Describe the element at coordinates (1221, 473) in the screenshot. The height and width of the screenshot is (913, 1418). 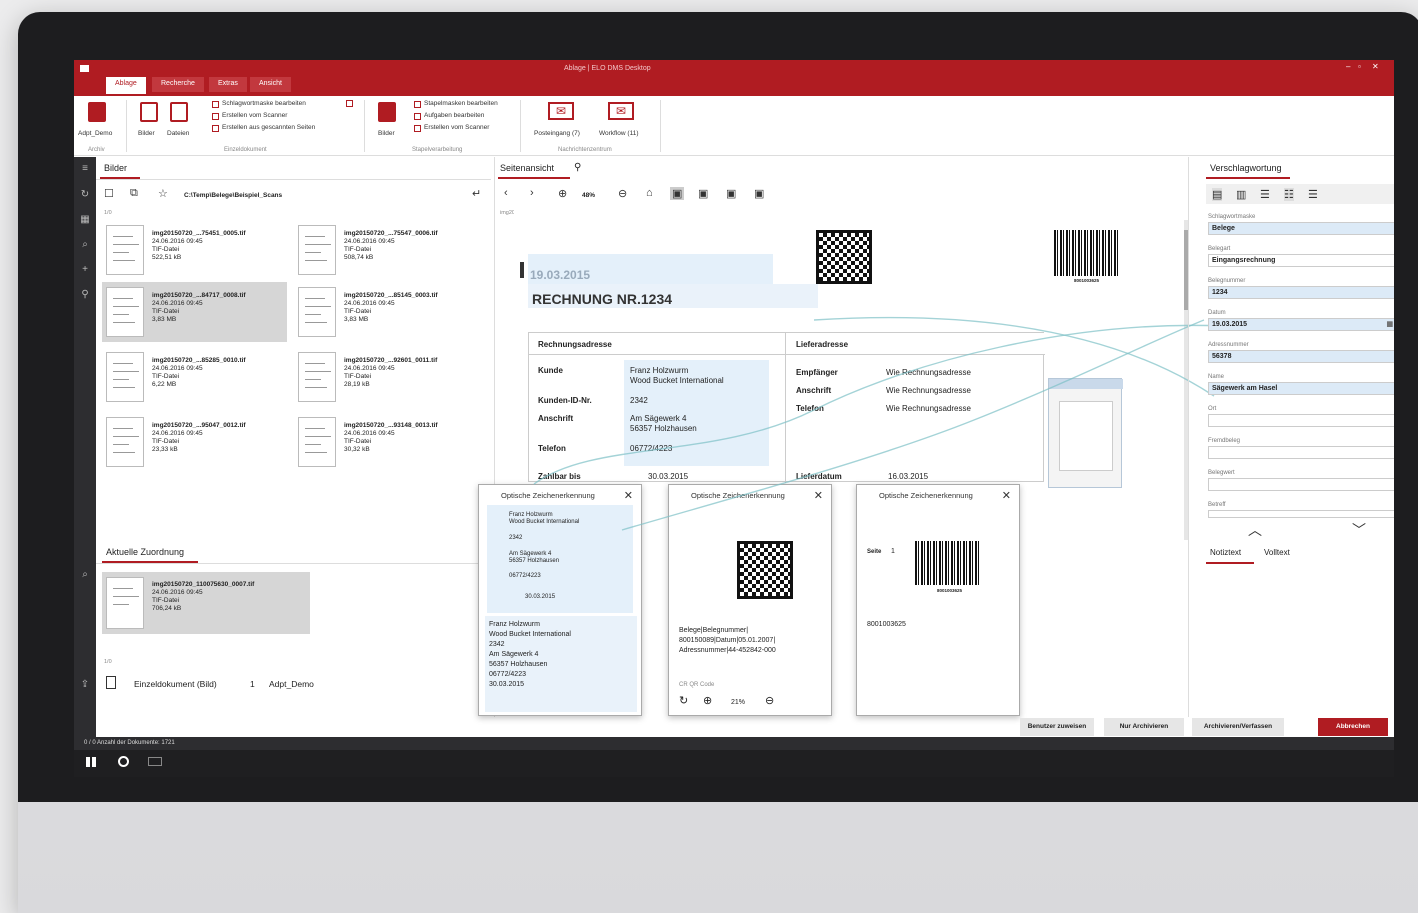
I see `field-label: Belegwert` at that location.